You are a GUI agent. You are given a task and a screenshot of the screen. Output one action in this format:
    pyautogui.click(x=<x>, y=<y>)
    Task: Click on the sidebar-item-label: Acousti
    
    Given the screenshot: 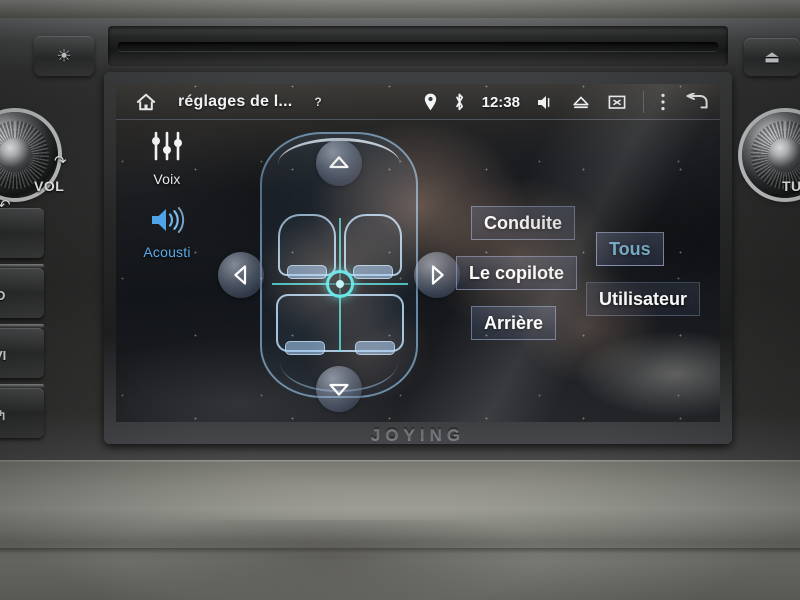 What is the action you would take?
    pyautogui.click(x=167, y=252)
    